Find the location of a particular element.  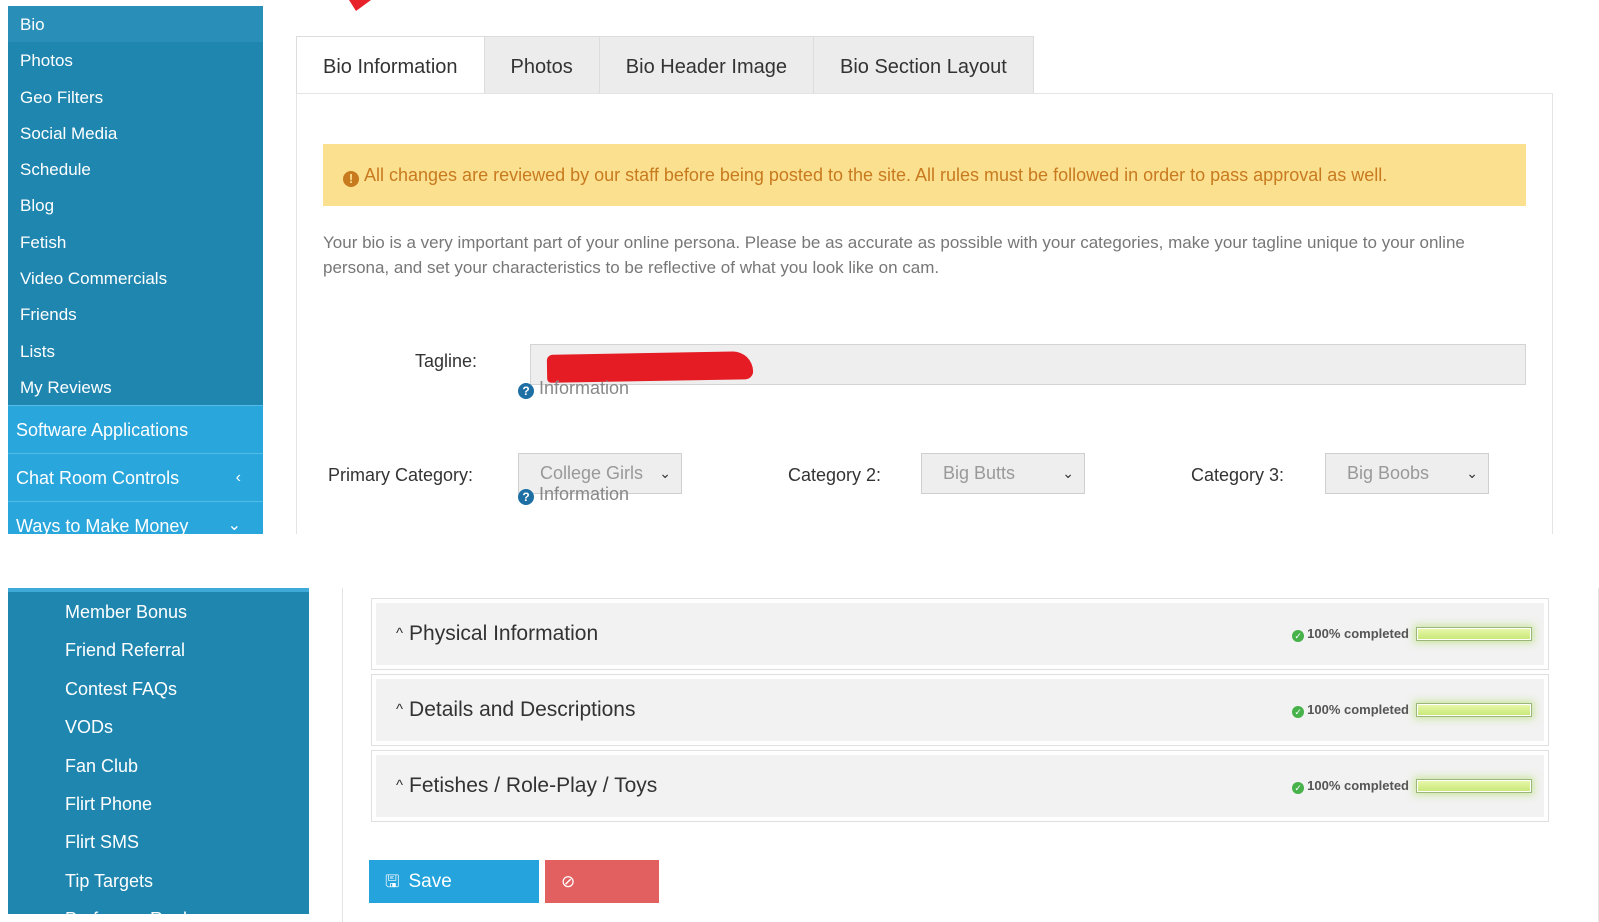

sidebar-item-vods: VODs is located at coordinates (158, 726).